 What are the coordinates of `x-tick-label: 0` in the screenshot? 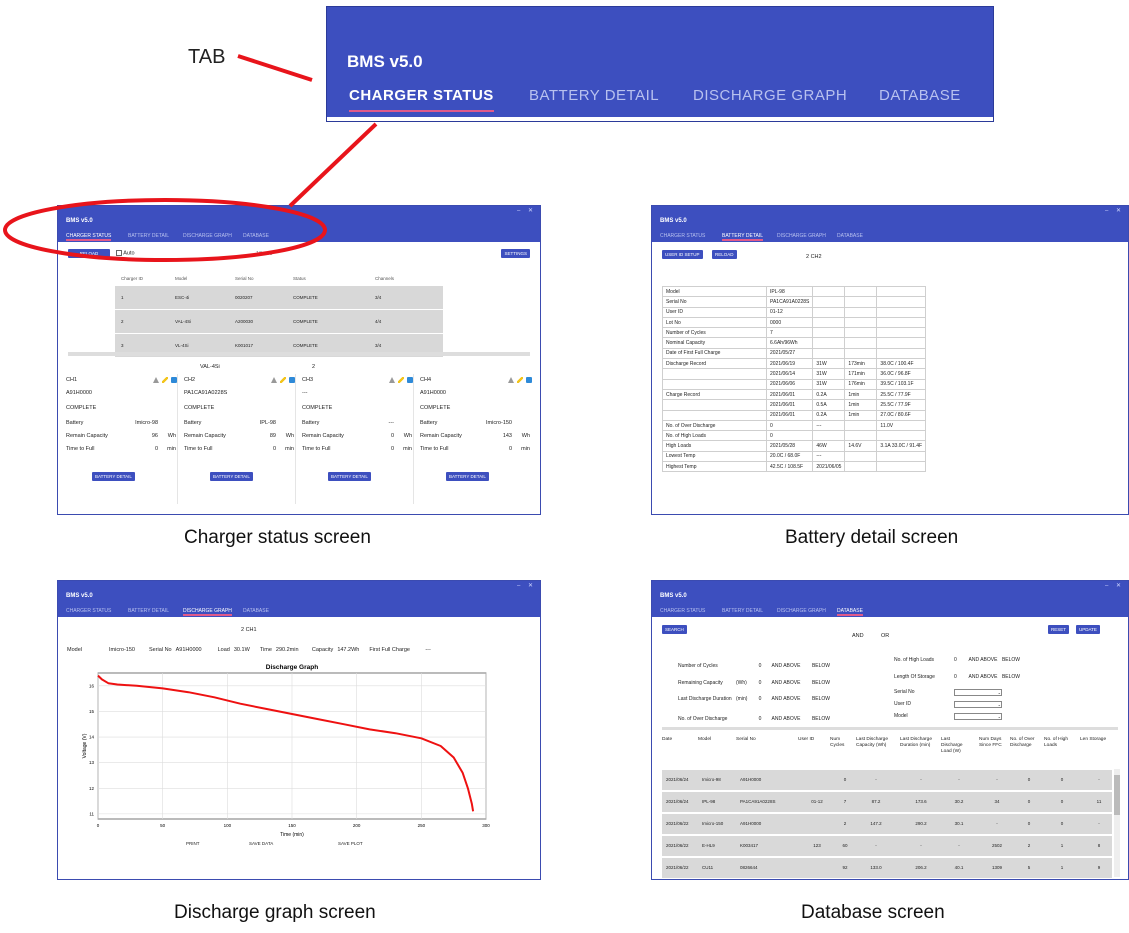 It's located at (98, 825).